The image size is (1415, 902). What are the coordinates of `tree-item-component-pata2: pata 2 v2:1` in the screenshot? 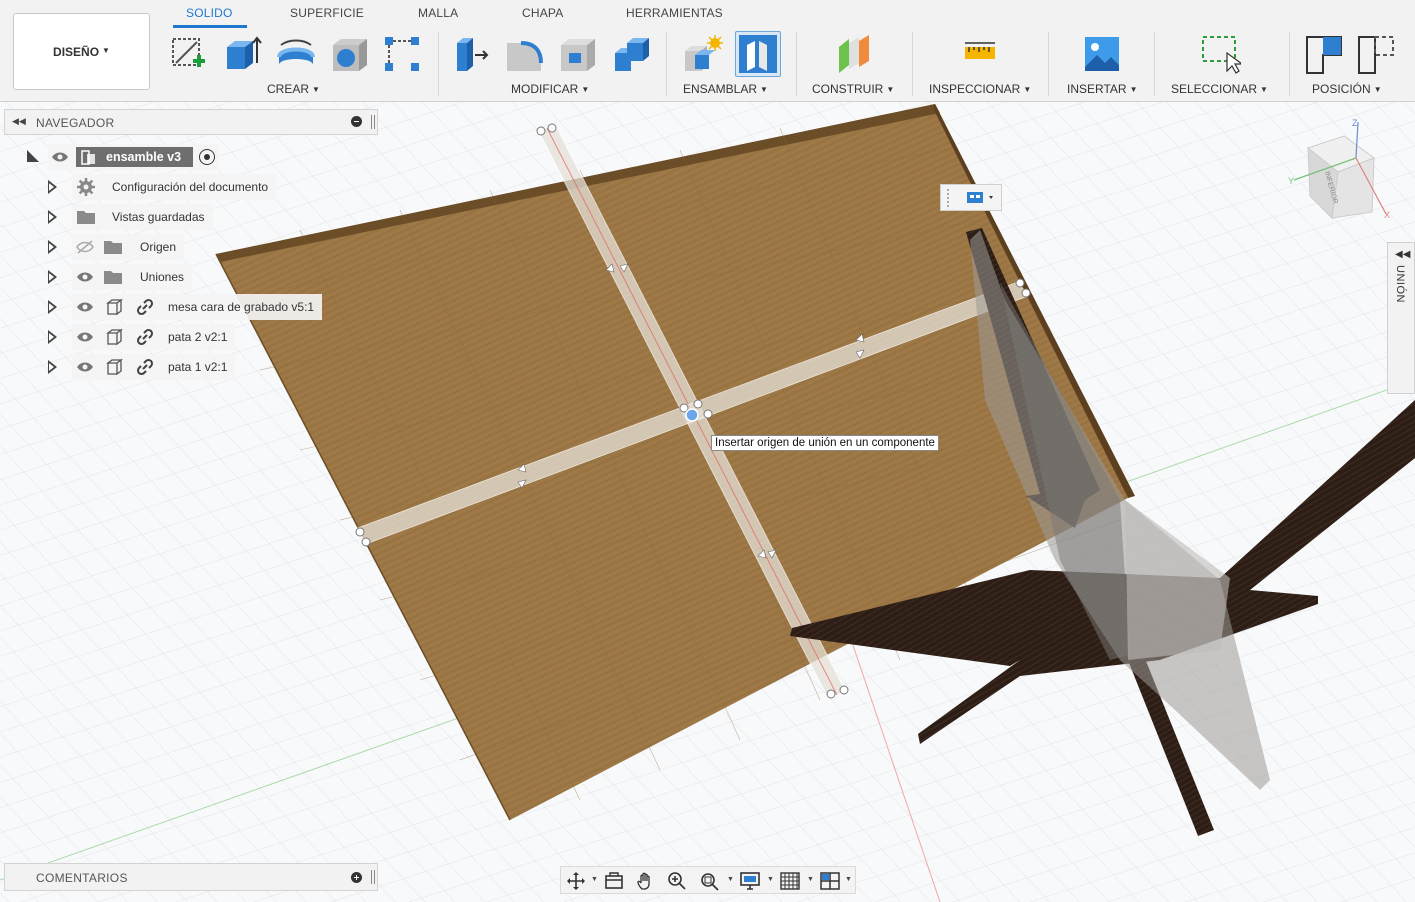 It's located at (142, 337).